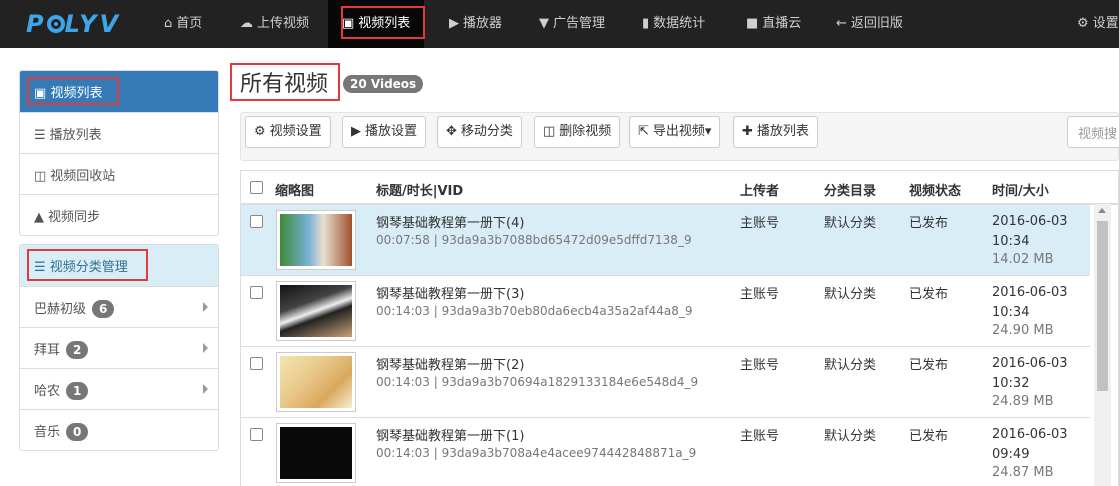 The width and height of the screenshot is (1119, 486). I want to click on home-icon: ⌂, so click(168, 23).